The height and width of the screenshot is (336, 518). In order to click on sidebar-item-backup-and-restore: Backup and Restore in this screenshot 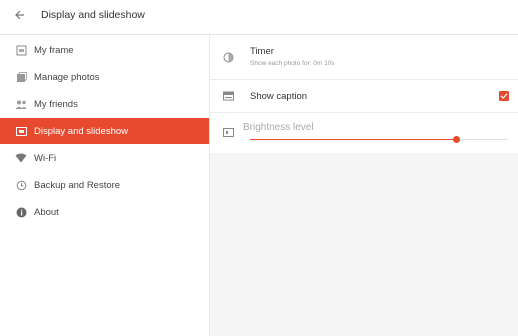, I will do `click(104, 185)`.